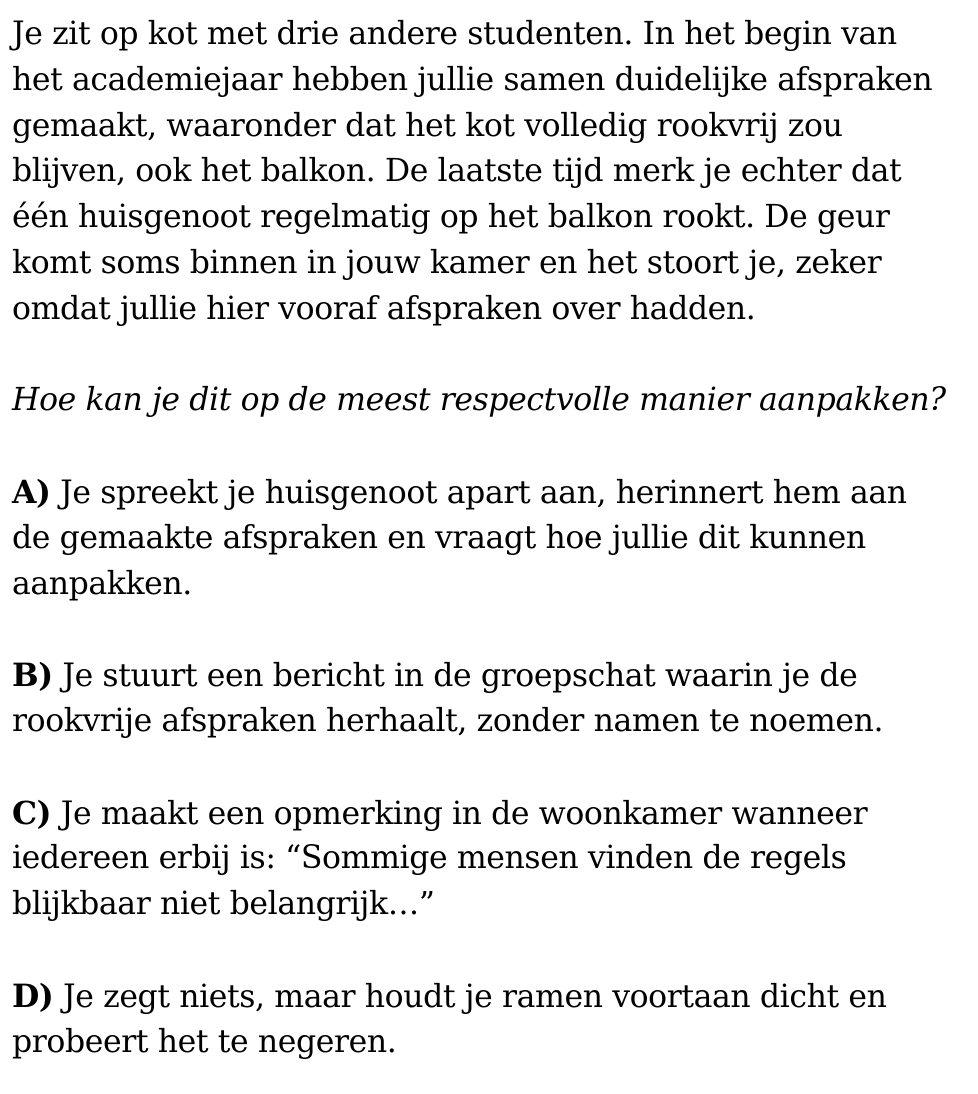  What do you see at coordinates (223, 904) in the screenshot?
I see `option-line: blijkbaar niet belangrijk…”` at bounding box center [223, 904].